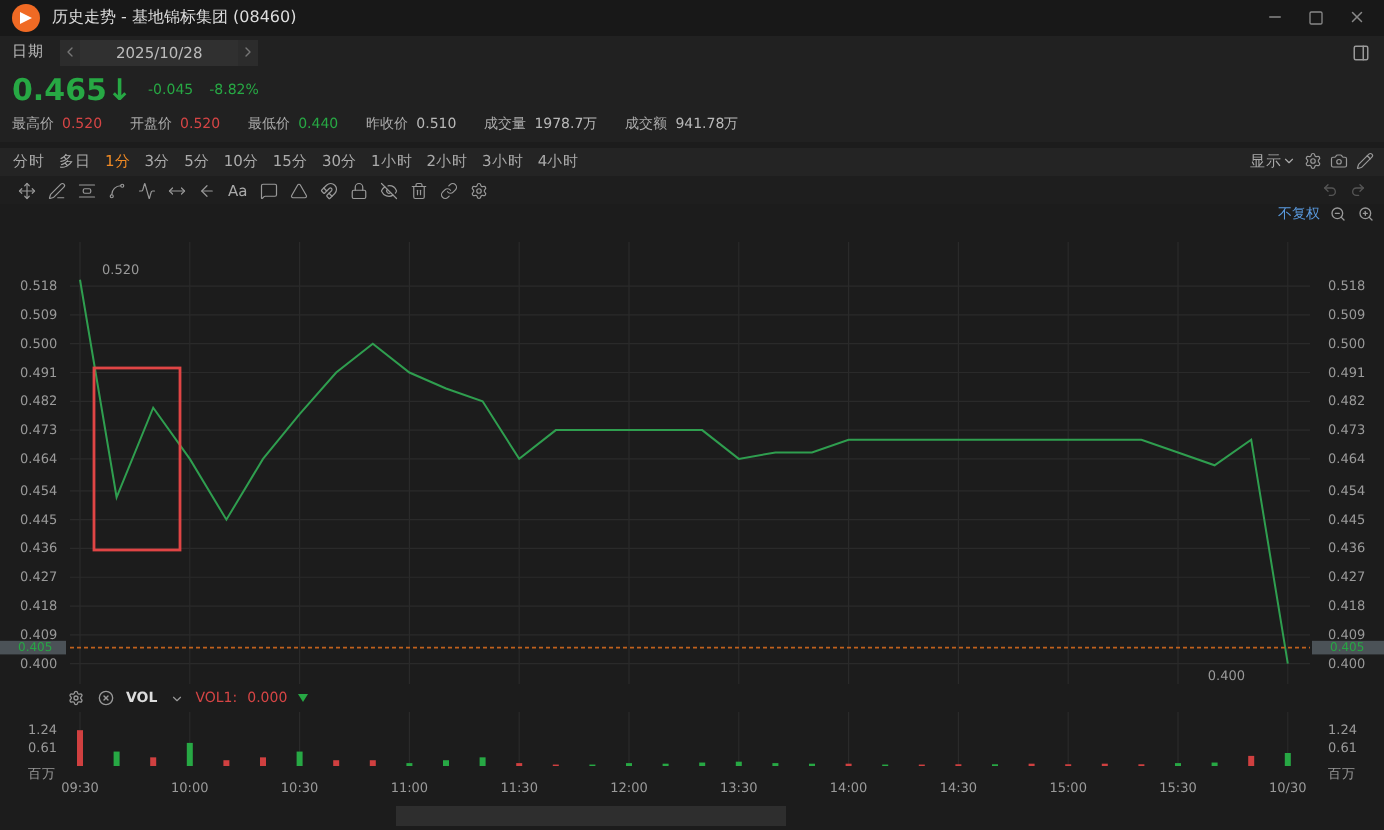 The image size is (1384, 830). Describe the element at coordinates (1338, 213) in the screenshot. I see `zoom-out-icon` at that location.